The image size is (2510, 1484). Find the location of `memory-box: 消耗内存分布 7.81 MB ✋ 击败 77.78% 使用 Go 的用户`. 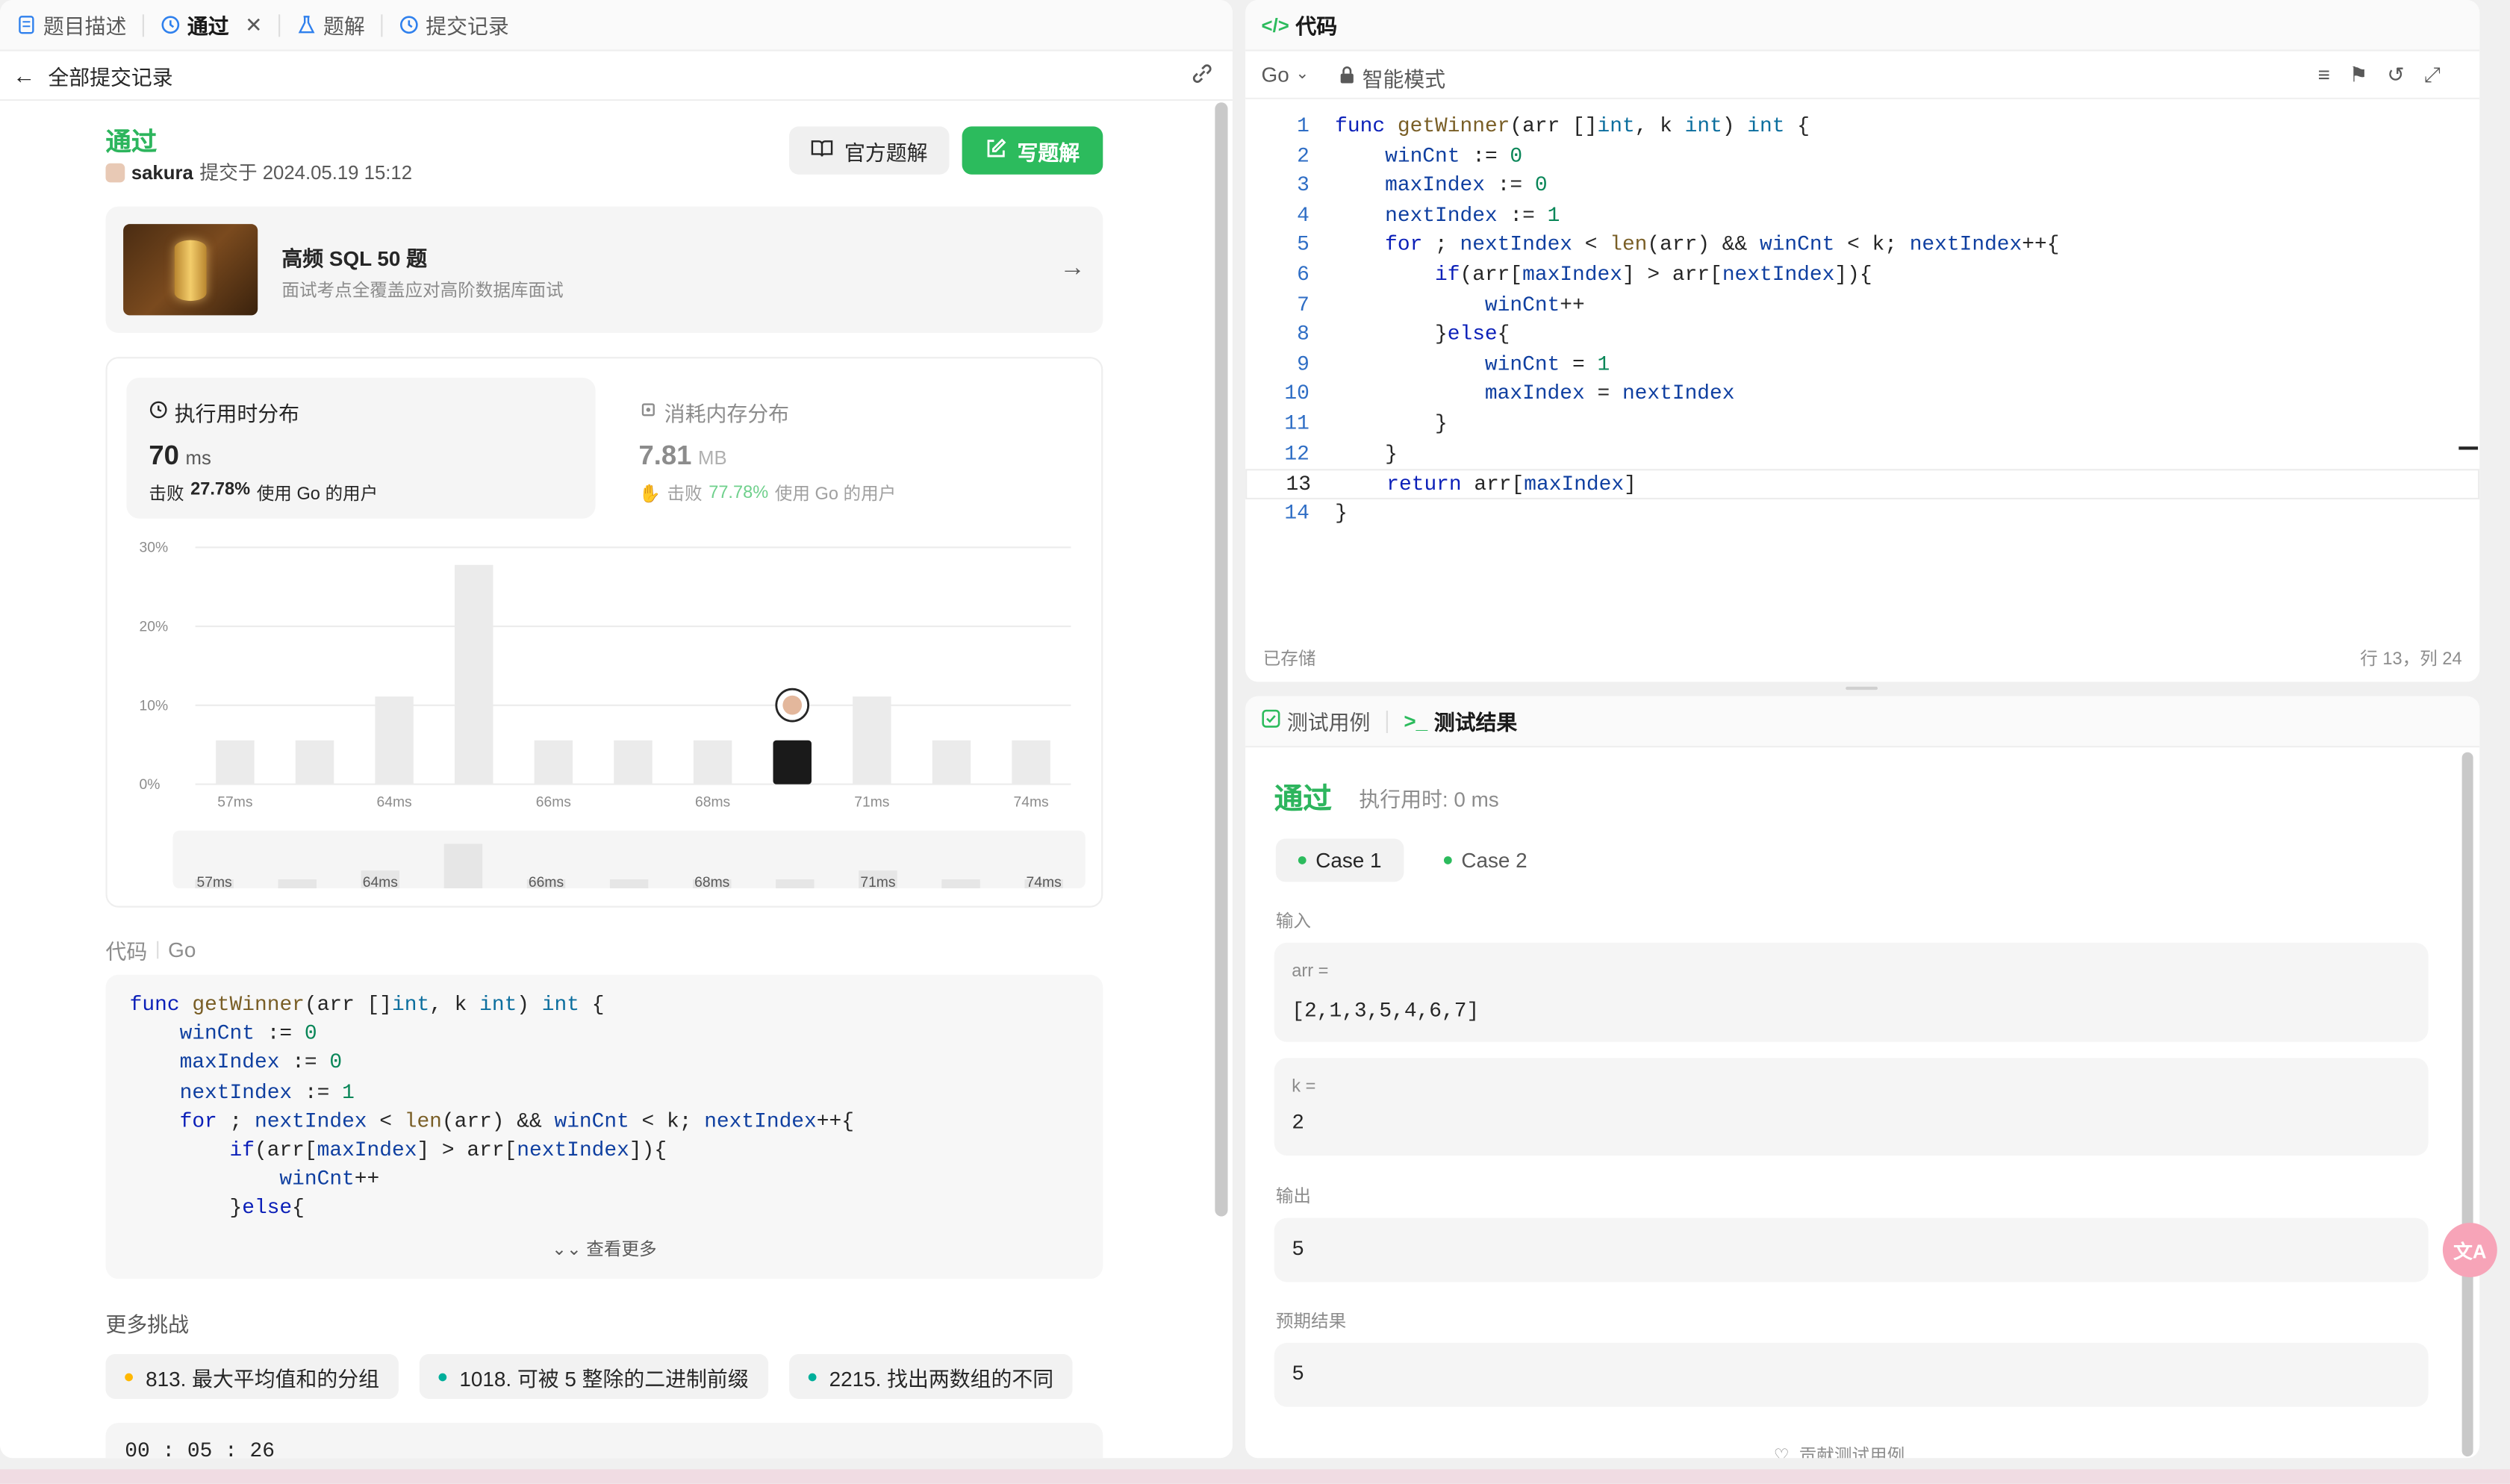

memory-box: 消耗内存分布 7.81 MB ✋ 击败 77.78% 使用 Go 的用户 is located at coordinates (851, 448).